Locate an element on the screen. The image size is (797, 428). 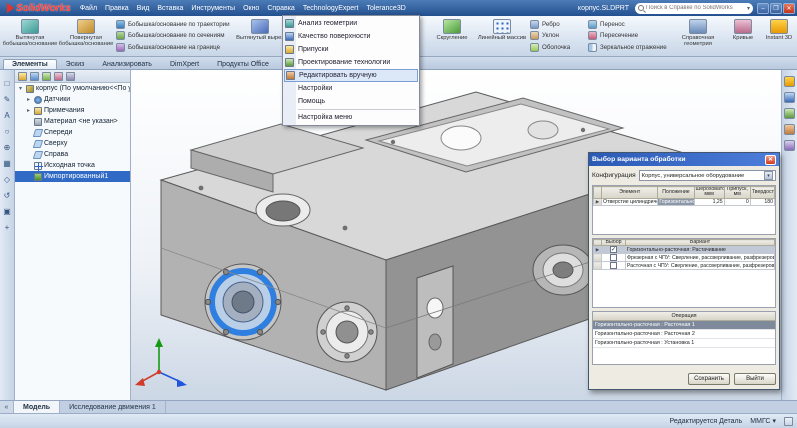
task-pane-design-library-icon is located at coordinates (789, 97).